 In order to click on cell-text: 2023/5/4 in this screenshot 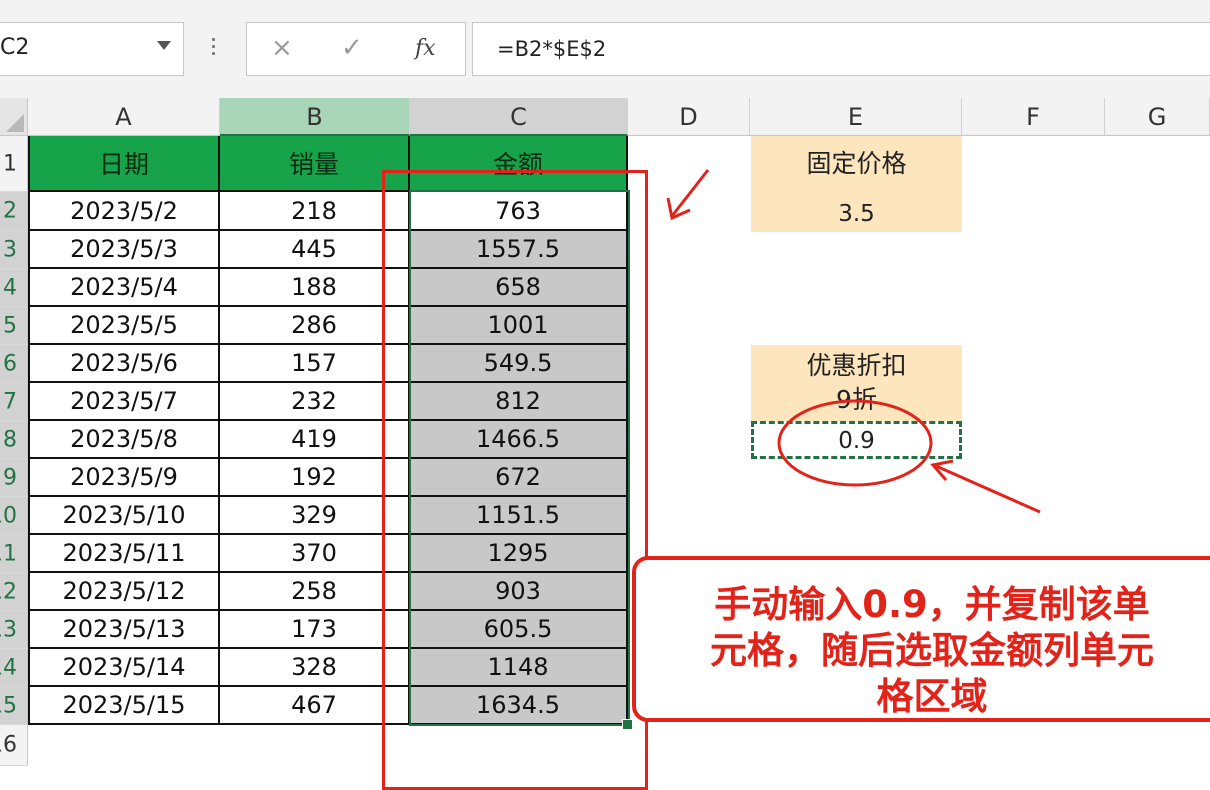, I will do `click(124, 287)`.